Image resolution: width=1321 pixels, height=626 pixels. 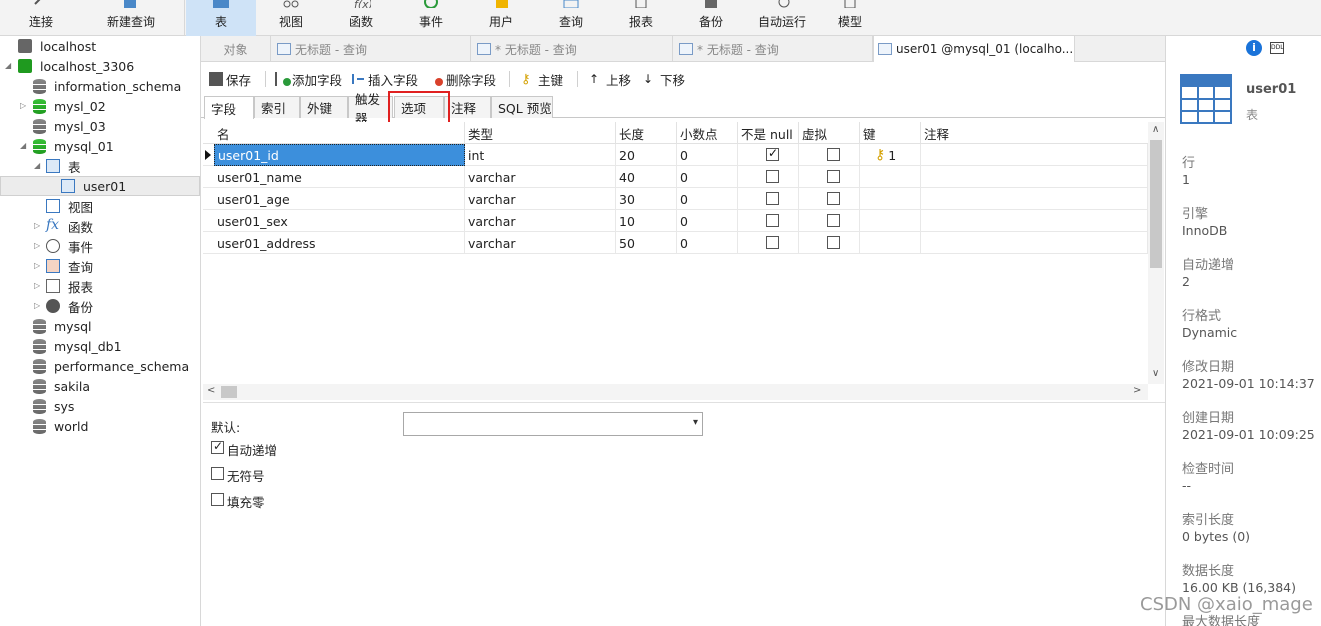 I want to click on default-value-select: ▾, so click(x=553, y=424).